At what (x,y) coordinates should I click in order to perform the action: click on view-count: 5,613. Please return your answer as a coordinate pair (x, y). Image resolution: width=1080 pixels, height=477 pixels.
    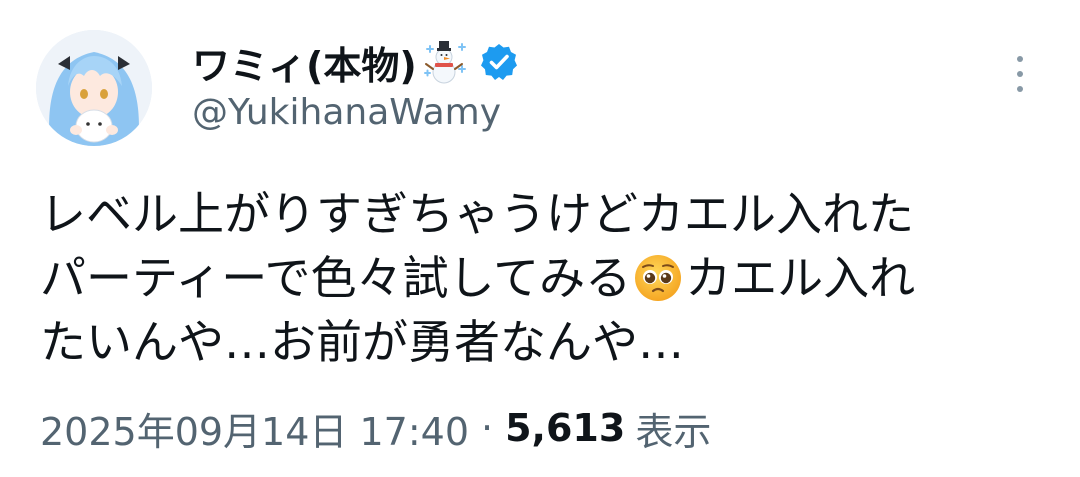
    Looking at the image, I should click on (565, 428).